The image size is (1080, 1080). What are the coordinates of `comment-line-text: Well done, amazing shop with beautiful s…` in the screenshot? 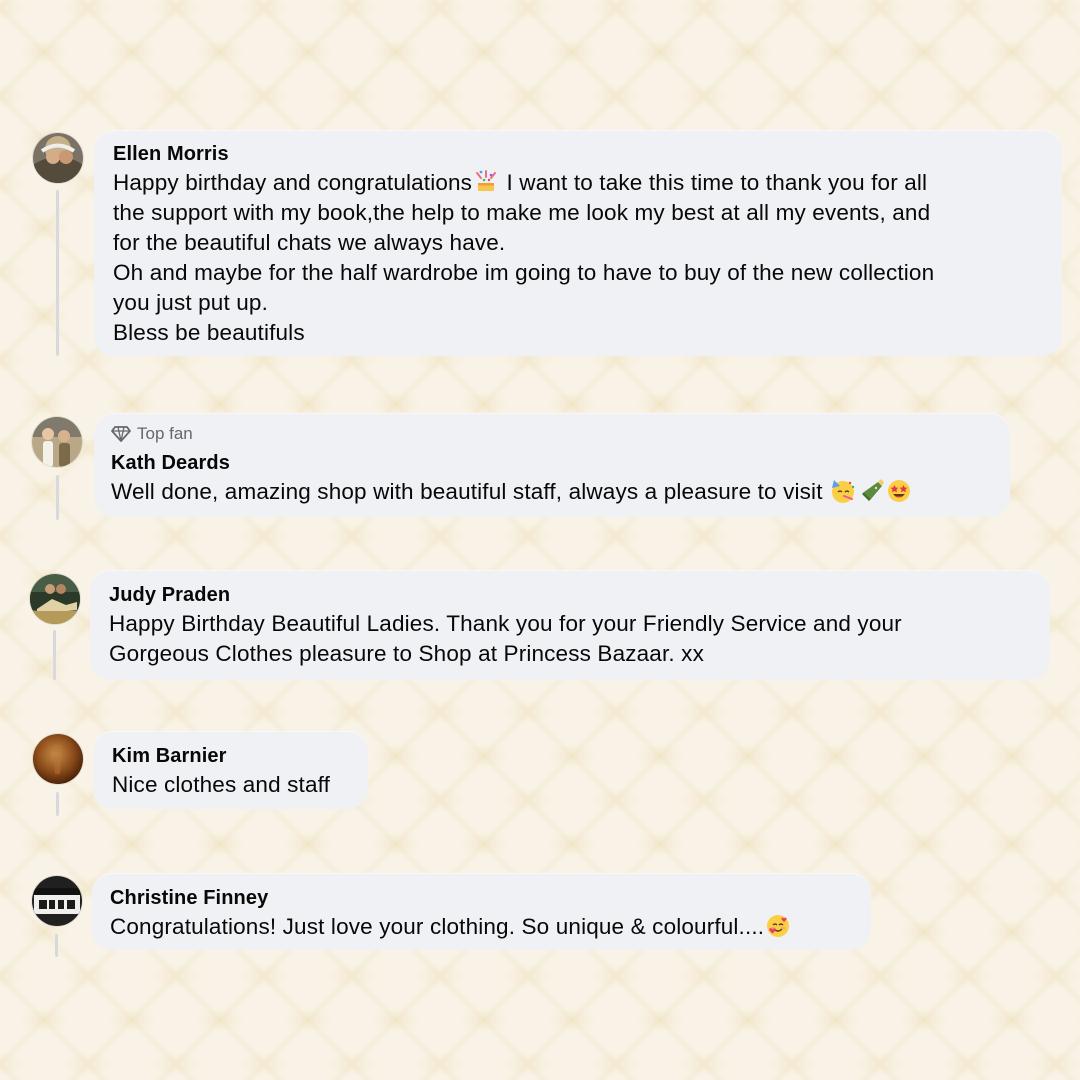 It's located at (467, 491).